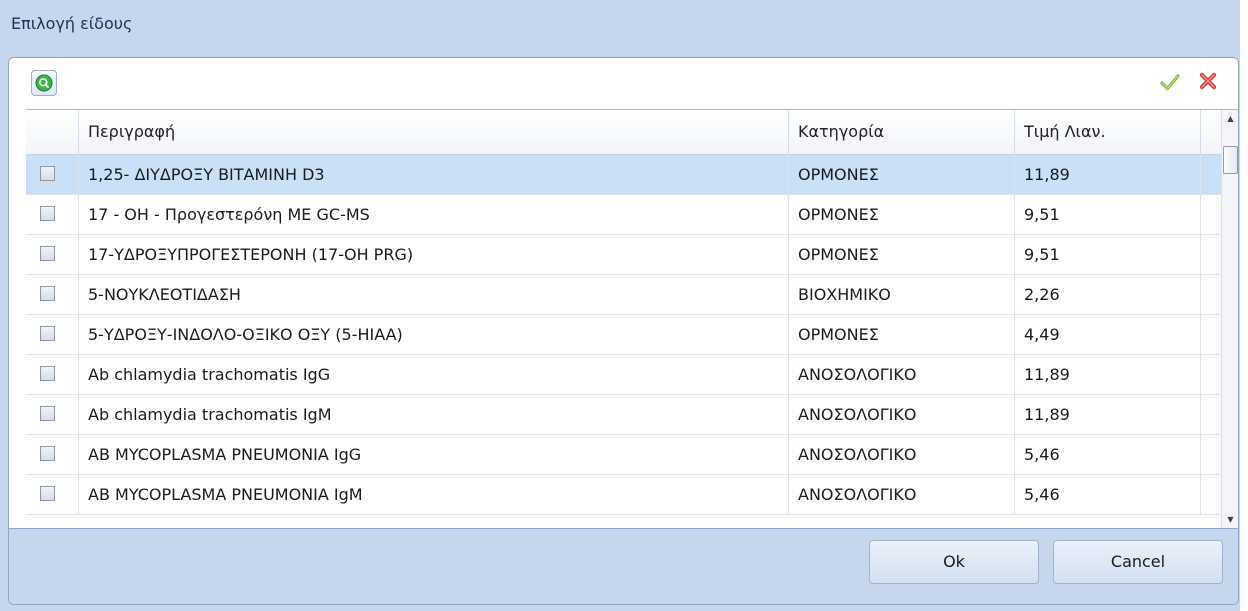 This screenshot has height=611, width=1248. Describe the element at coordinates (434, 174) in the screenshot. I see `description-cell: 1,25- ΔΙΥΔΡΟΞΥ ΒΙΤΑΜΙΝΗ D3` at that location.